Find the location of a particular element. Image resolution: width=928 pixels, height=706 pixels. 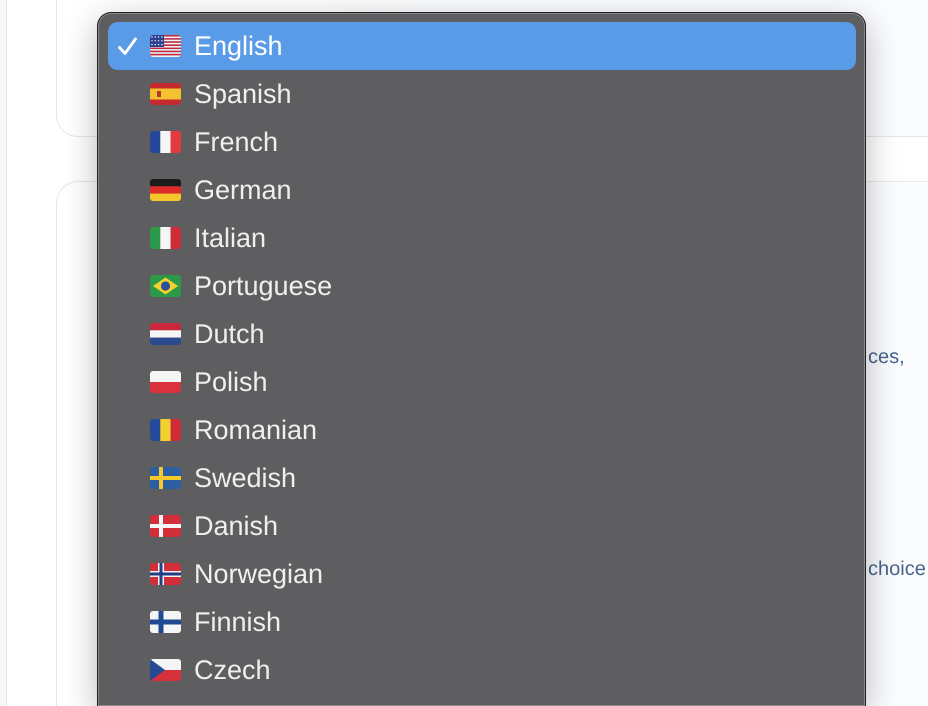

france-flag-icon is located at coordinates (165, 142).